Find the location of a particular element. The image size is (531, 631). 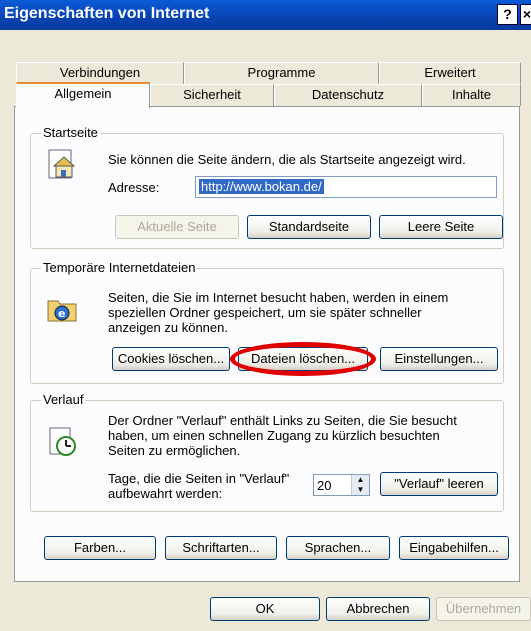

temp-line3: anzeigen zu können. is located at coordinates (168, 327).